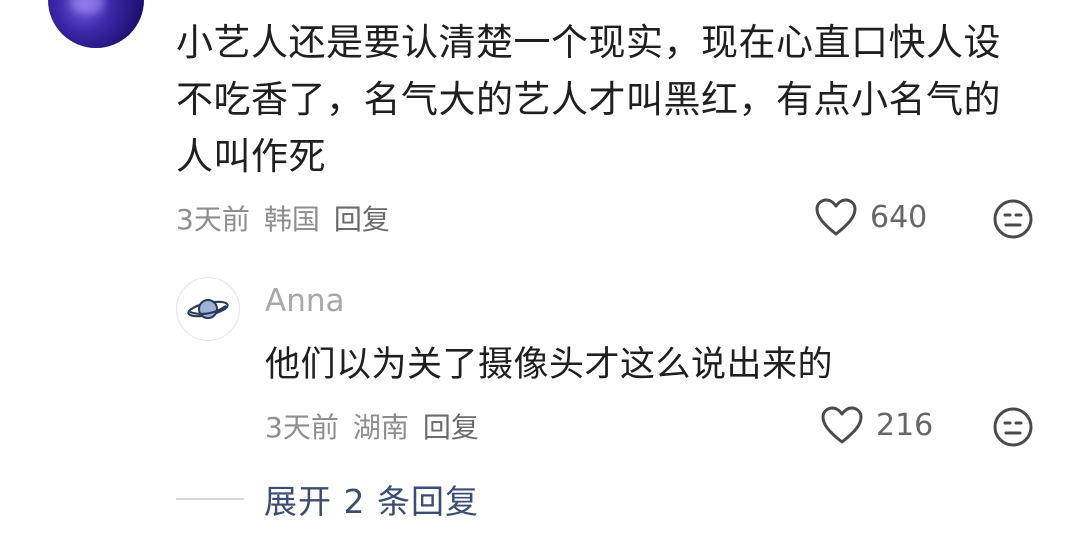  I want to click on expand-replies-link: 展开 2 条回复, so click(371, 499).